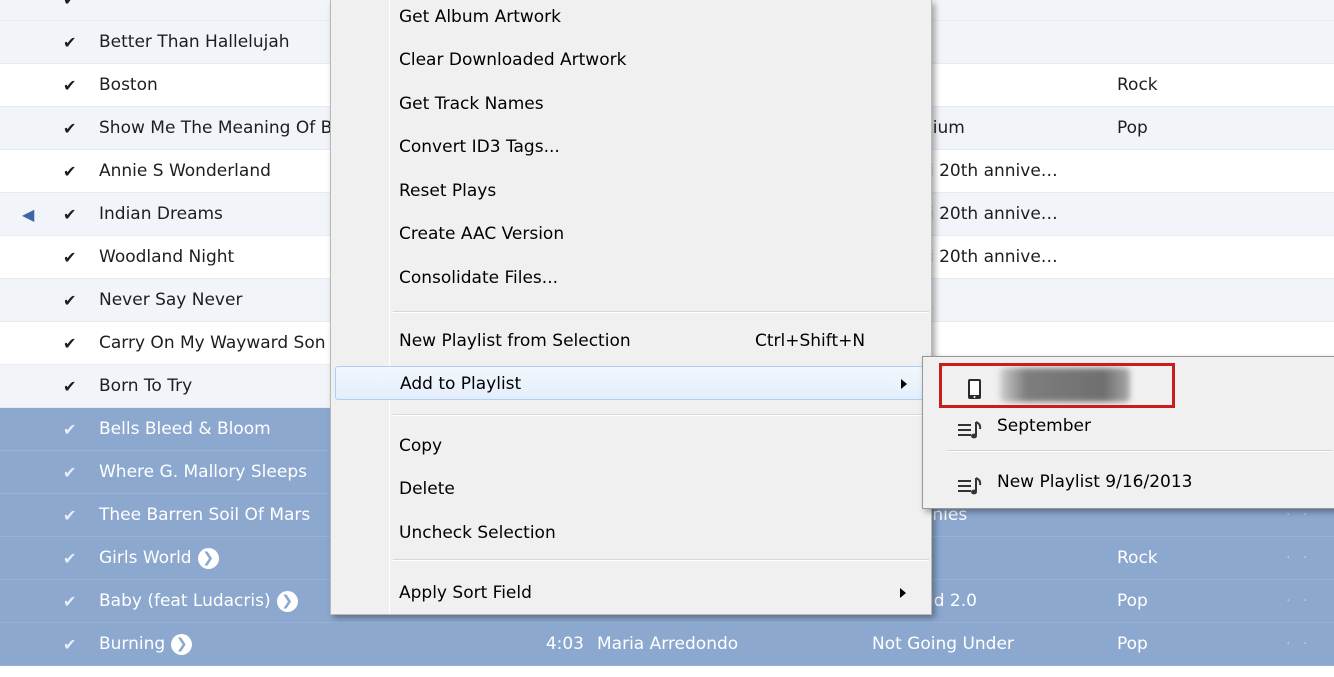 This screenshot has height=677, width=1334. Describe the element at coordinates (185, 429) in the screenshot. I see `song-title-text: Bells Bleed & Bloom` at that location.